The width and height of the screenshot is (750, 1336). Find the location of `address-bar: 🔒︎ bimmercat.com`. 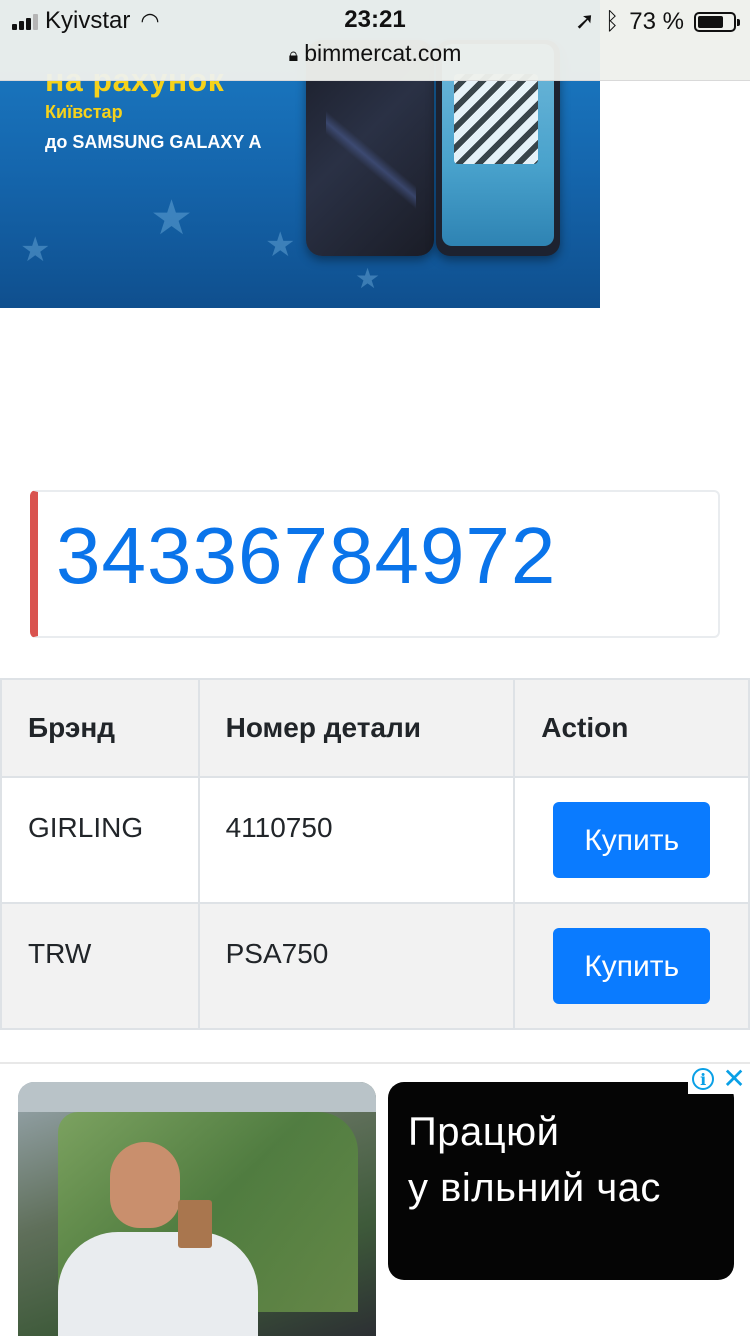

address-bar: 🔒︎ bimmercat.com is located at coordinates (375, 53).